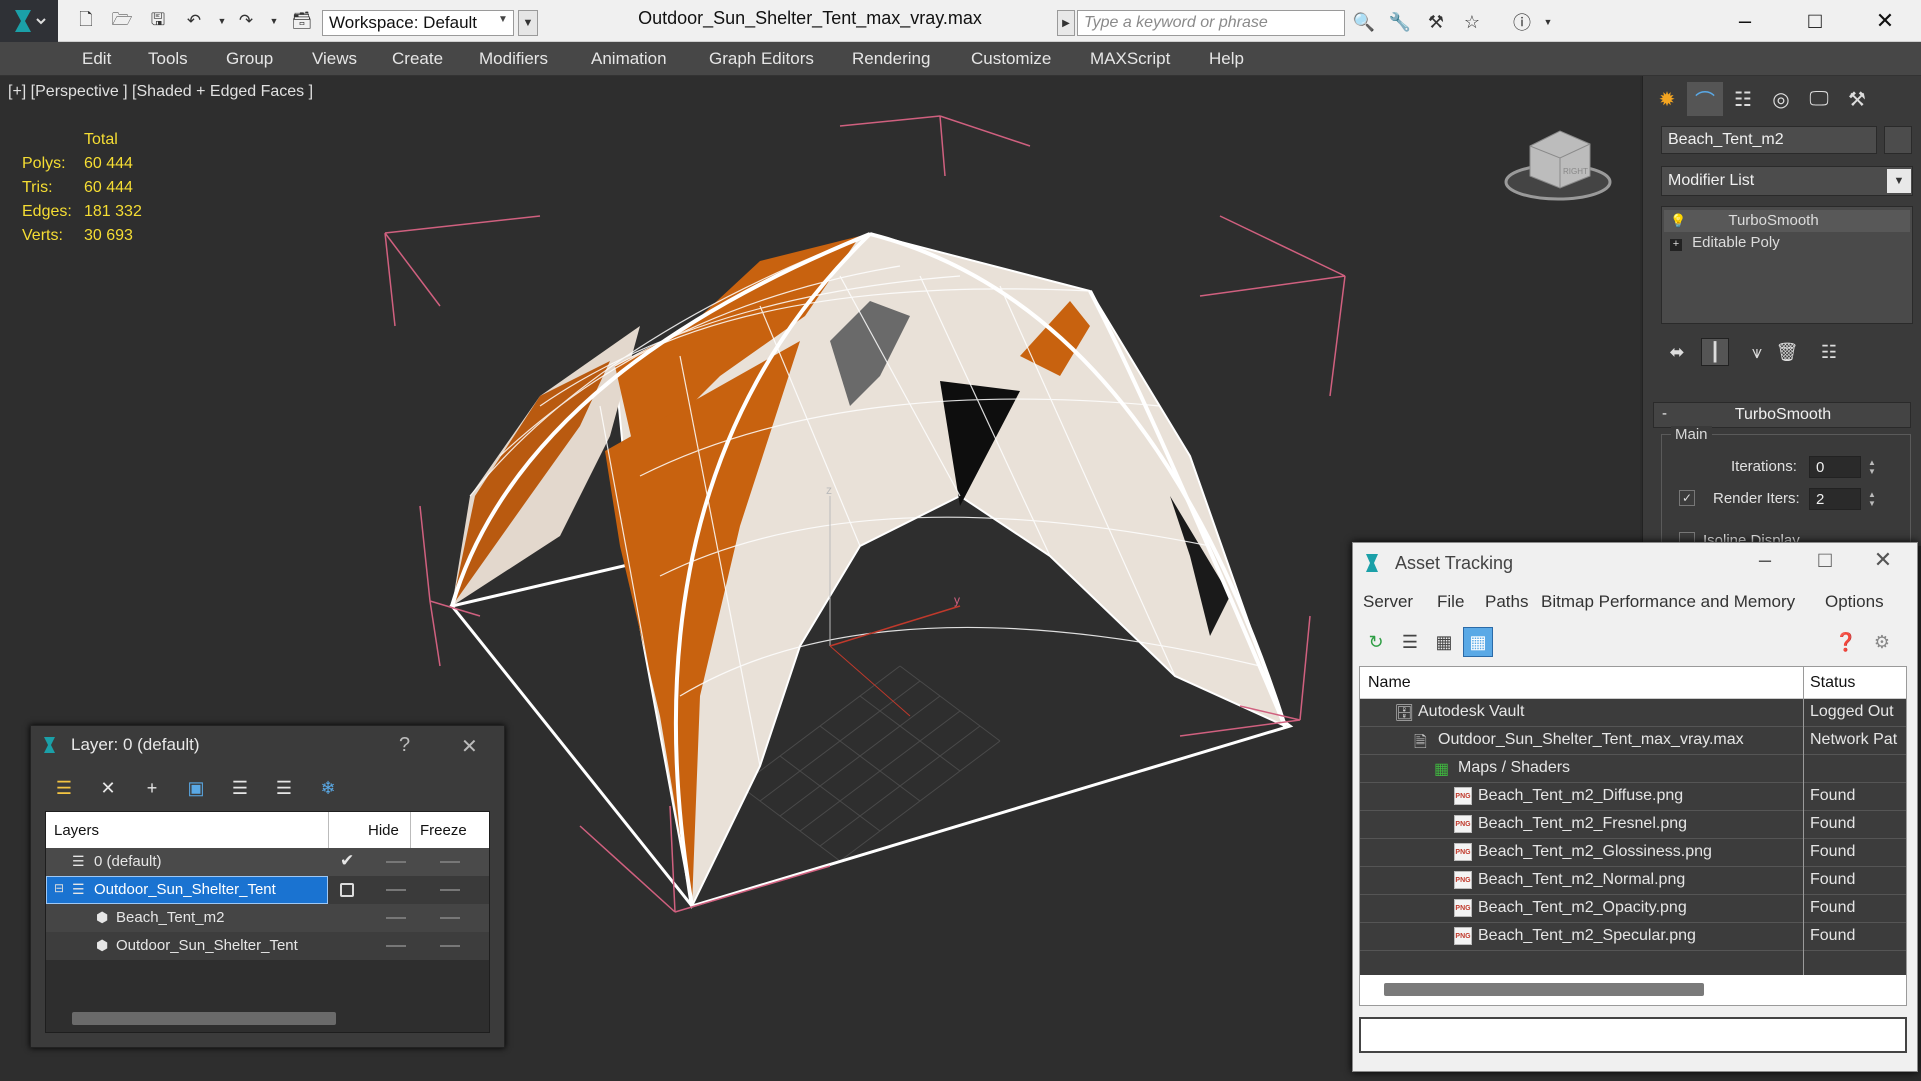 This screenshot has height=1081, width=1921. I want to click on collapse-minus-icon: ⊟, so click(59, 888).